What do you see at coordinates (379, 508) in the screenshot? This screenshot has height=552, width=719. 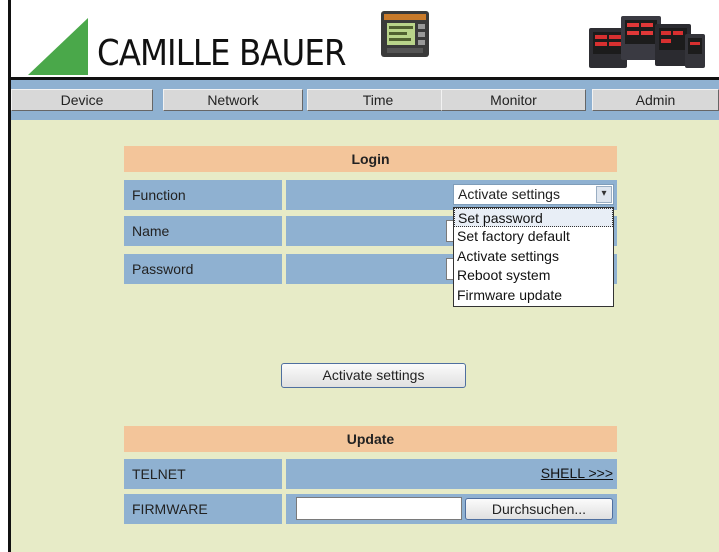 I see `firmware-file-input` at bounding box center [379, 508].